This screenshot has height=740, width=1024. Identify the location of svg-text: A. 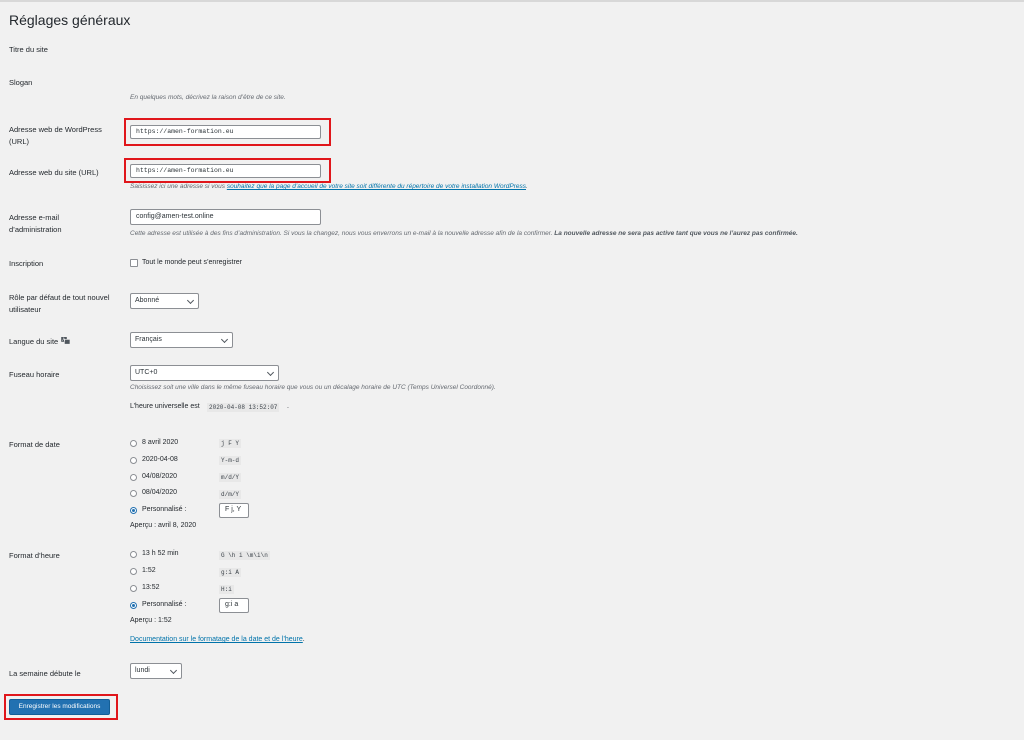
(64, 339).